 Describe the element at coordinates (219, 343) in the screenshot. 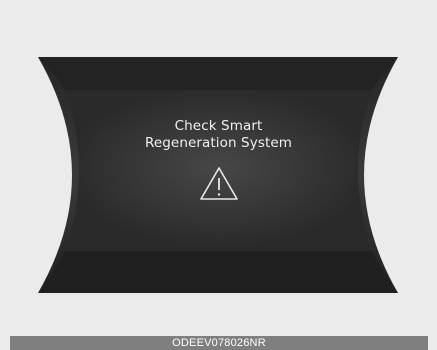

I see `image-code-caption: ODEEV078026NR` at that location.